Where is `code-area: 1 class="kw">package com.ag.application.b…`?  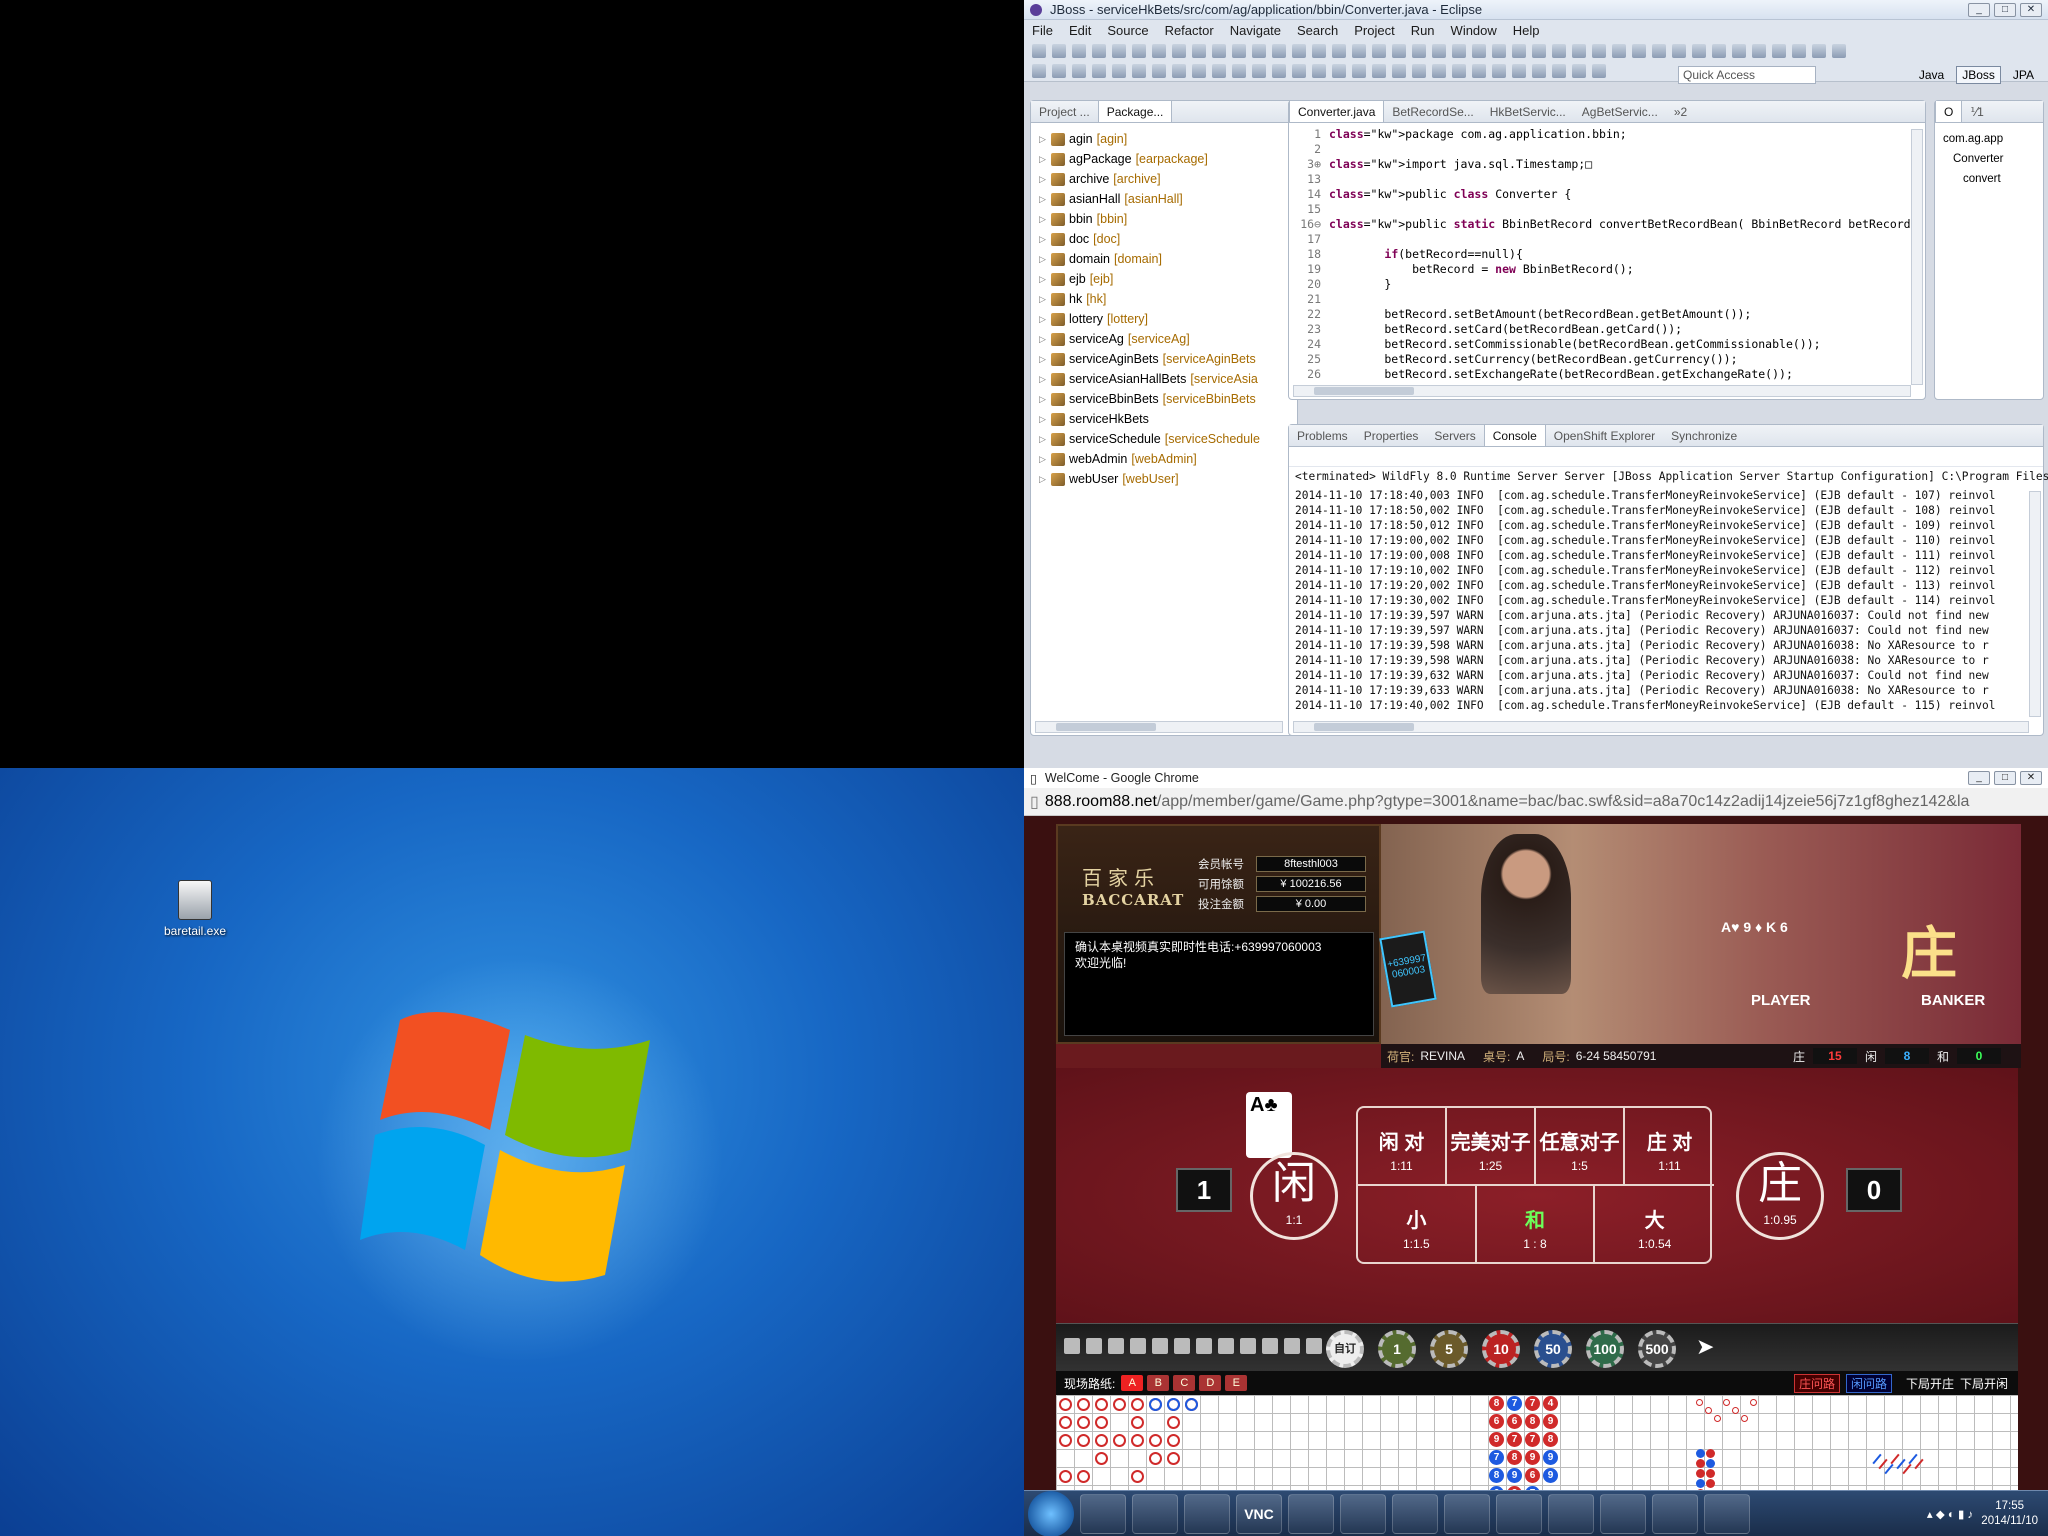 code-area: 1 class="kw">package com.ag.application.b… is located at coordinates (1607, 254).